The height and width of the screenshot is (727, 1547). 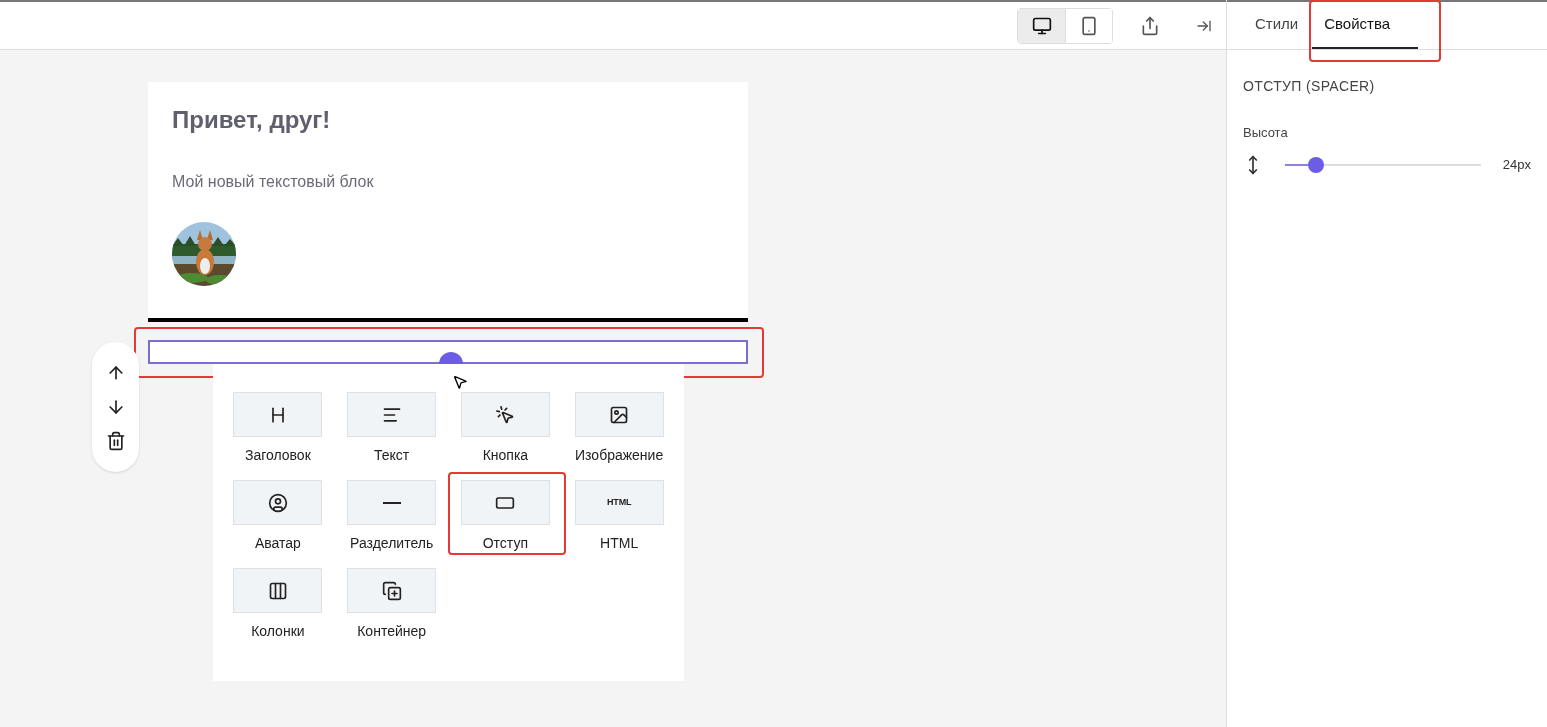 What do you see at coordinates (1516, 164) in the screenshot?
I see `slider-value: 24px` at bounding box center [1516, 164].